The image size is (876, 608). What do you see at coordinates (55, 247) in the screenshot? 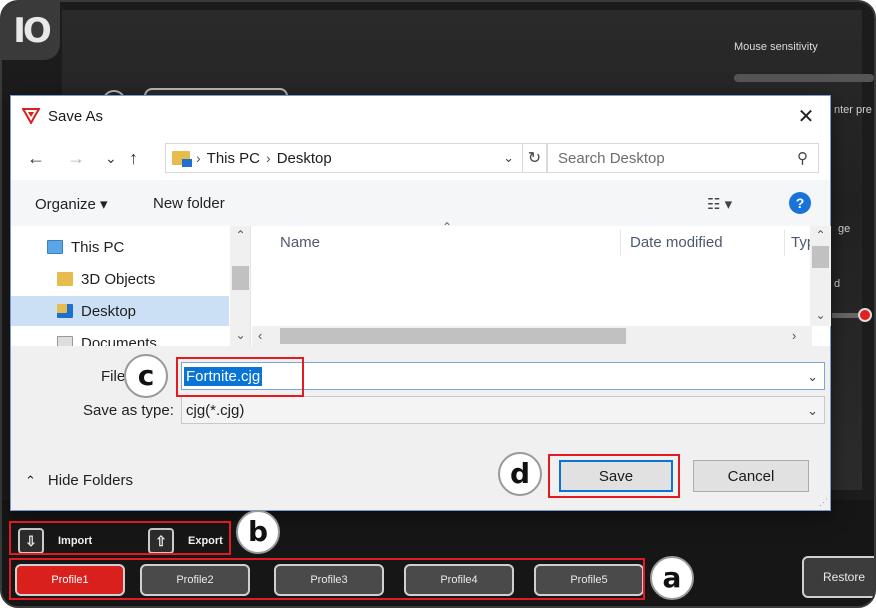
I see `computer-icon` at bounding box center [55, 247].